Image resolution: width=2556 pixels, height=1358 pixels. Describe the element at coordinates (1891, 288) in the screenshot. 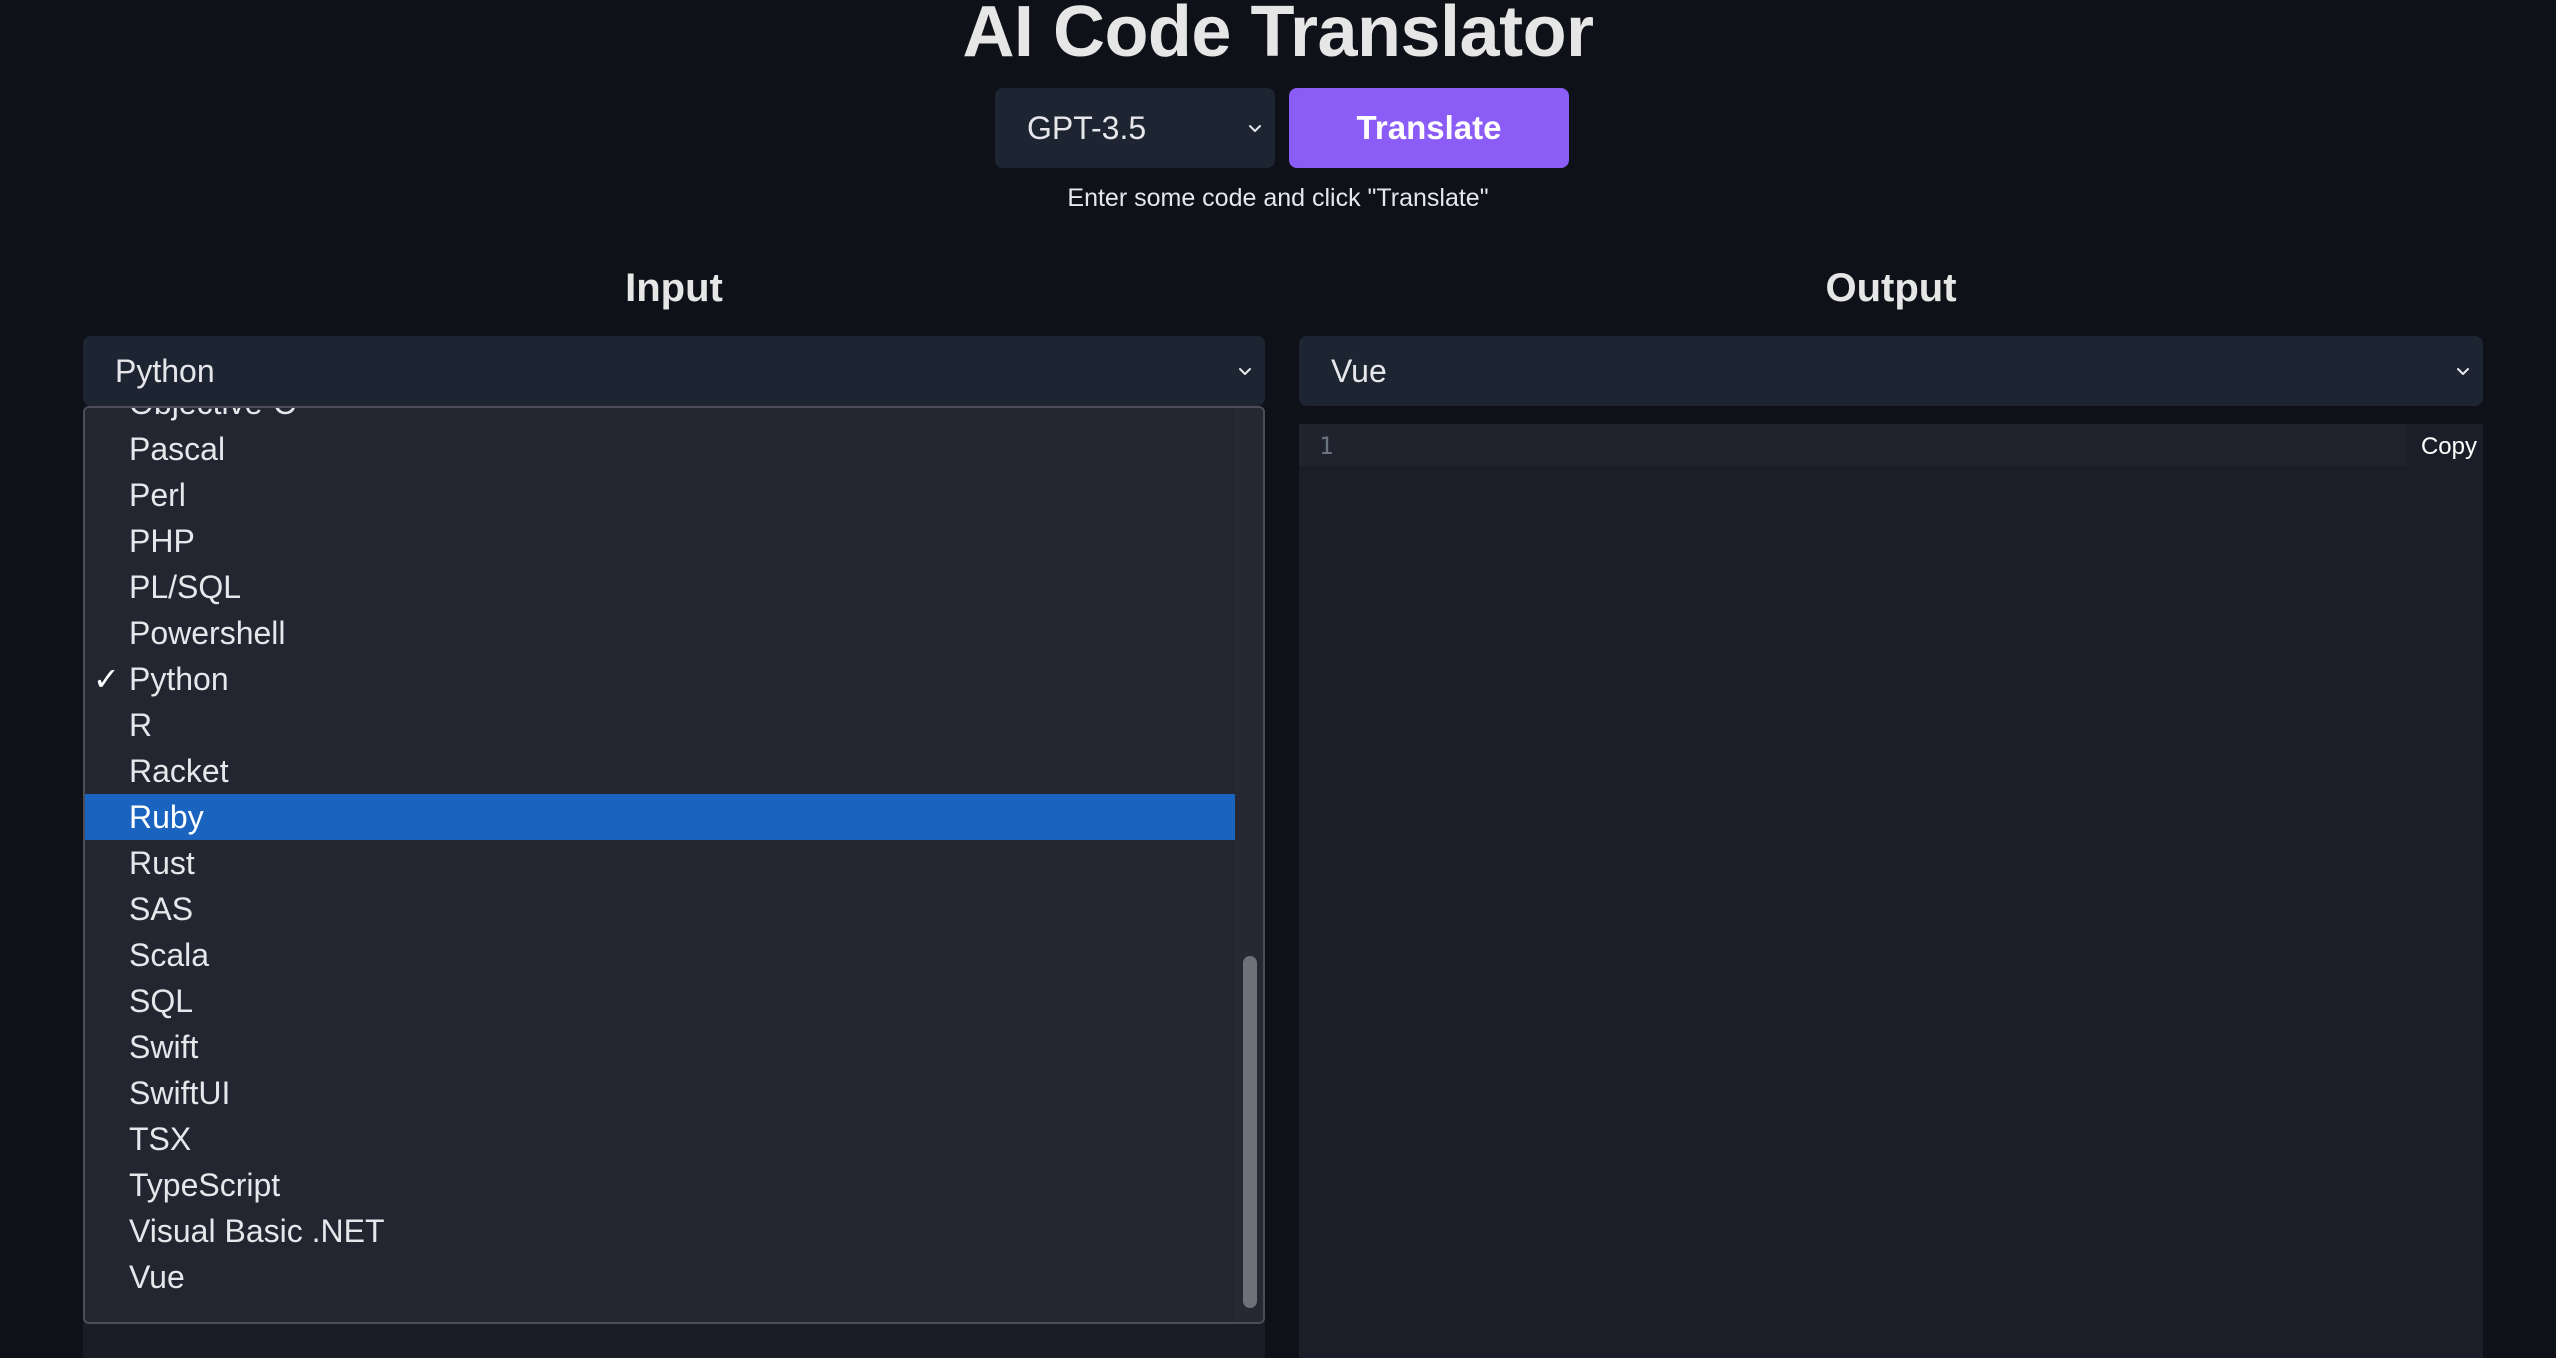

I see `output-heading: Output` at that location.